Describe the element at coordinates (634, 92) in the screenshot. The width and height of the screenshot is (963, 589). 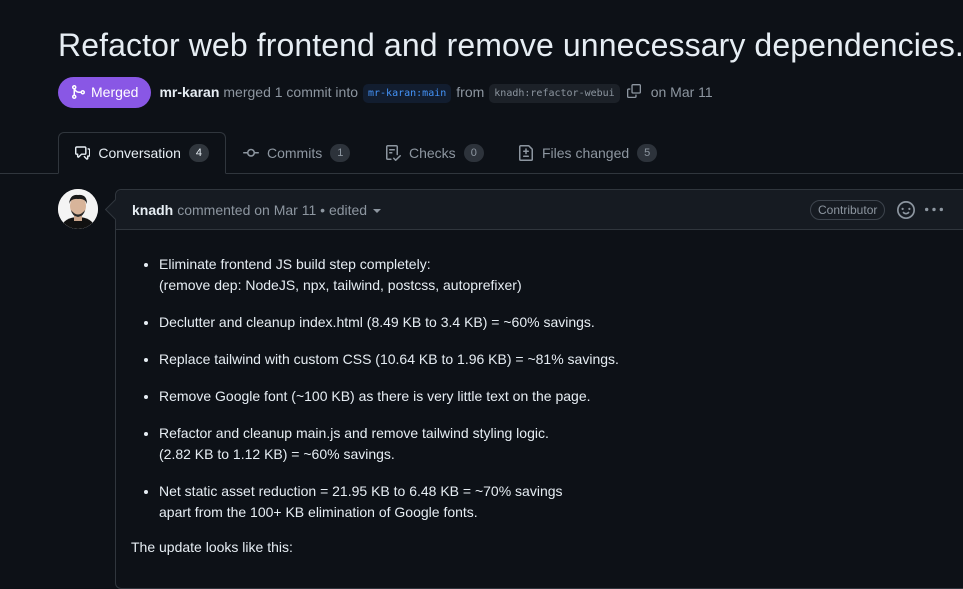
I see `copy-branch-icon` at that location.